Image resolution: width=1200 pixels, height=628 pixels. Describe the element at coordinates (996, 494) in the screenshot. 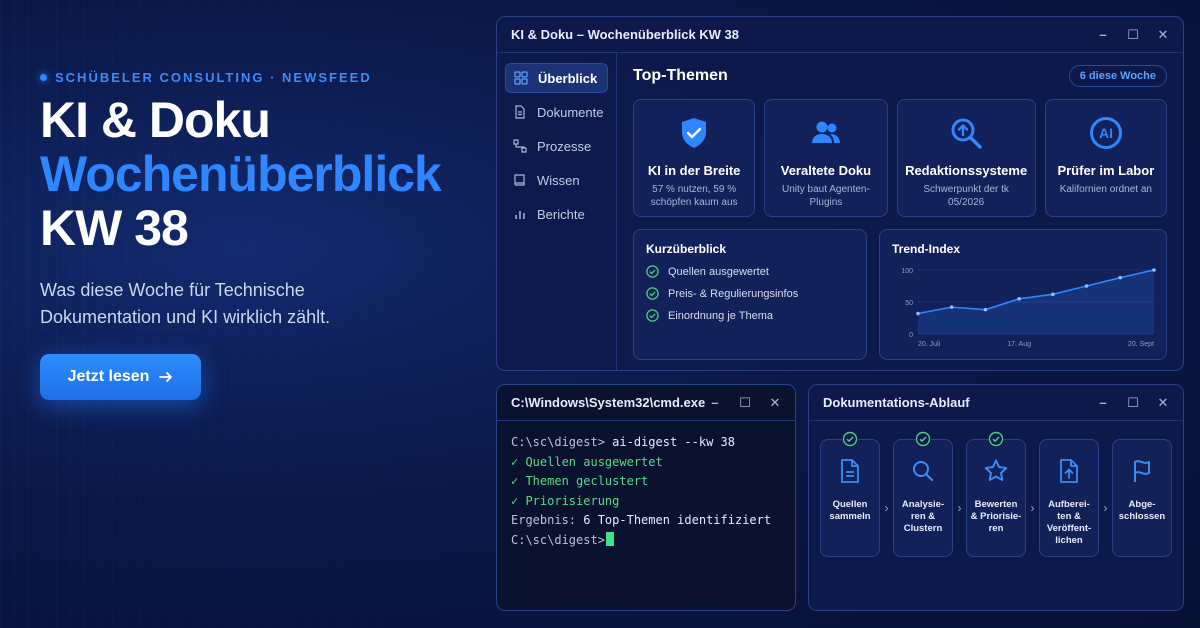

I see `flow-step: Bewerten & Priorisie-ren` at that location.